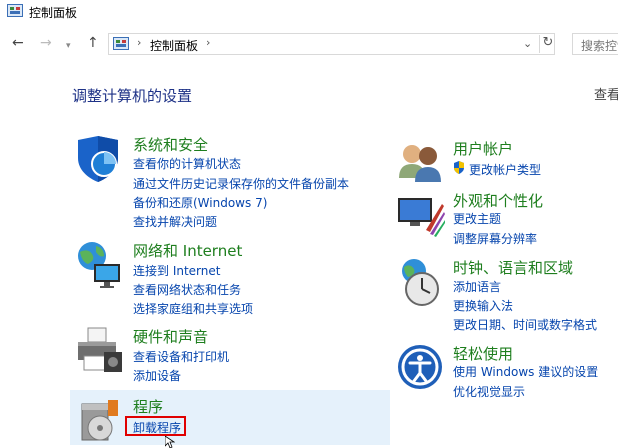 The height and width of the screenshot is (448, 618). I want to click on link-recommended-settings: 使用 Windows 建议的设置, so click(525, 371).